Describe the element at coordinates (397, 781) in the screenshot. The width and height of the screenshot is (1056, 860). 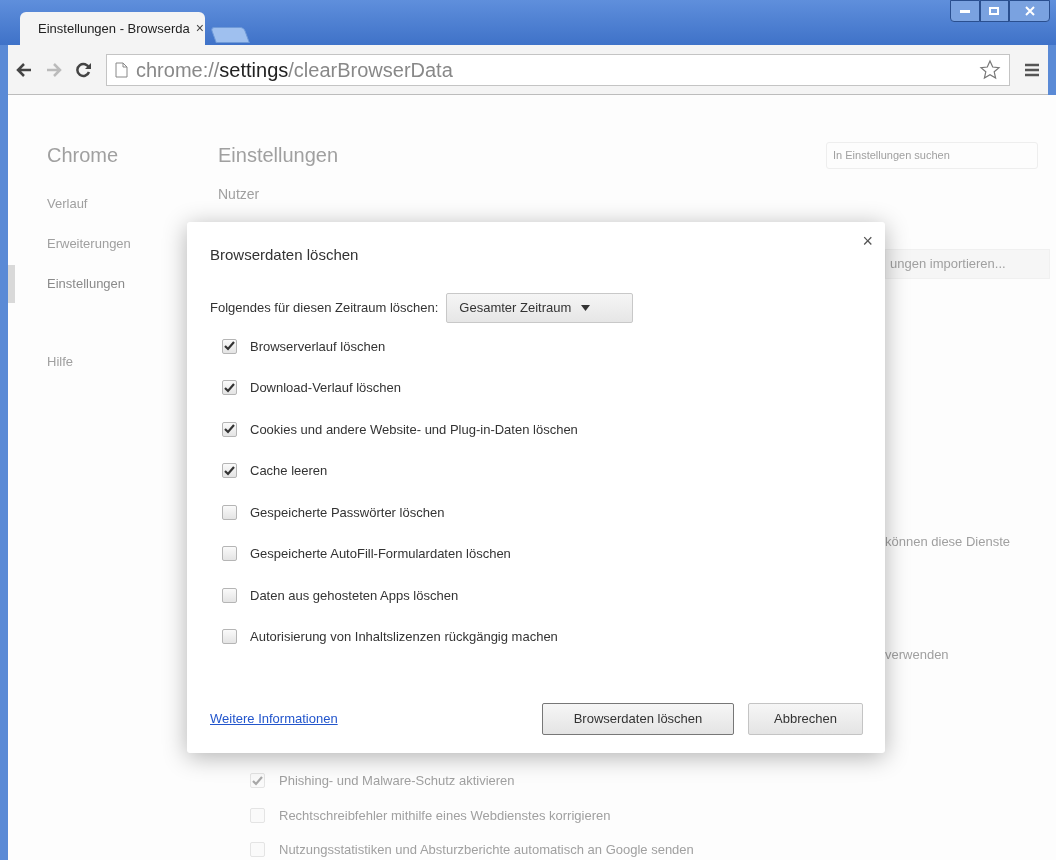
I see `option-label: Phishing- und Malware-Schutz aktivieren` at that location.